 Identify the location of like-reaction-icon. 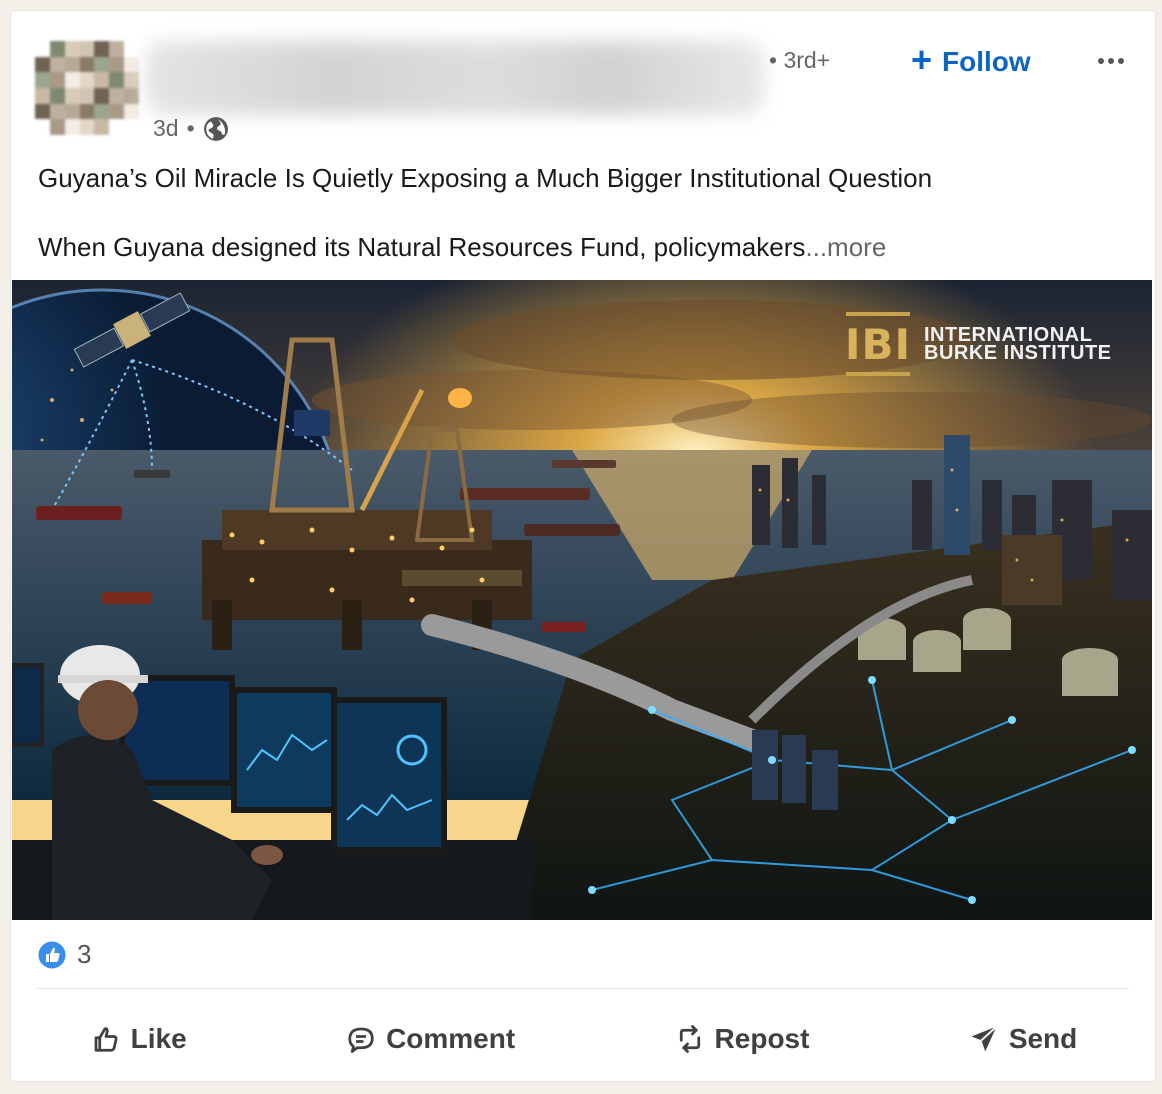
(52, 954).